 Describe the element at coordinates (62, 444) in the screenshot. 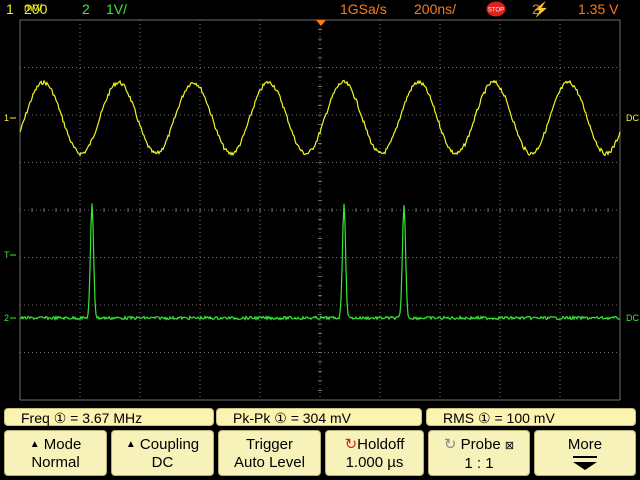

I see `softkey-label: Mode` at that location.